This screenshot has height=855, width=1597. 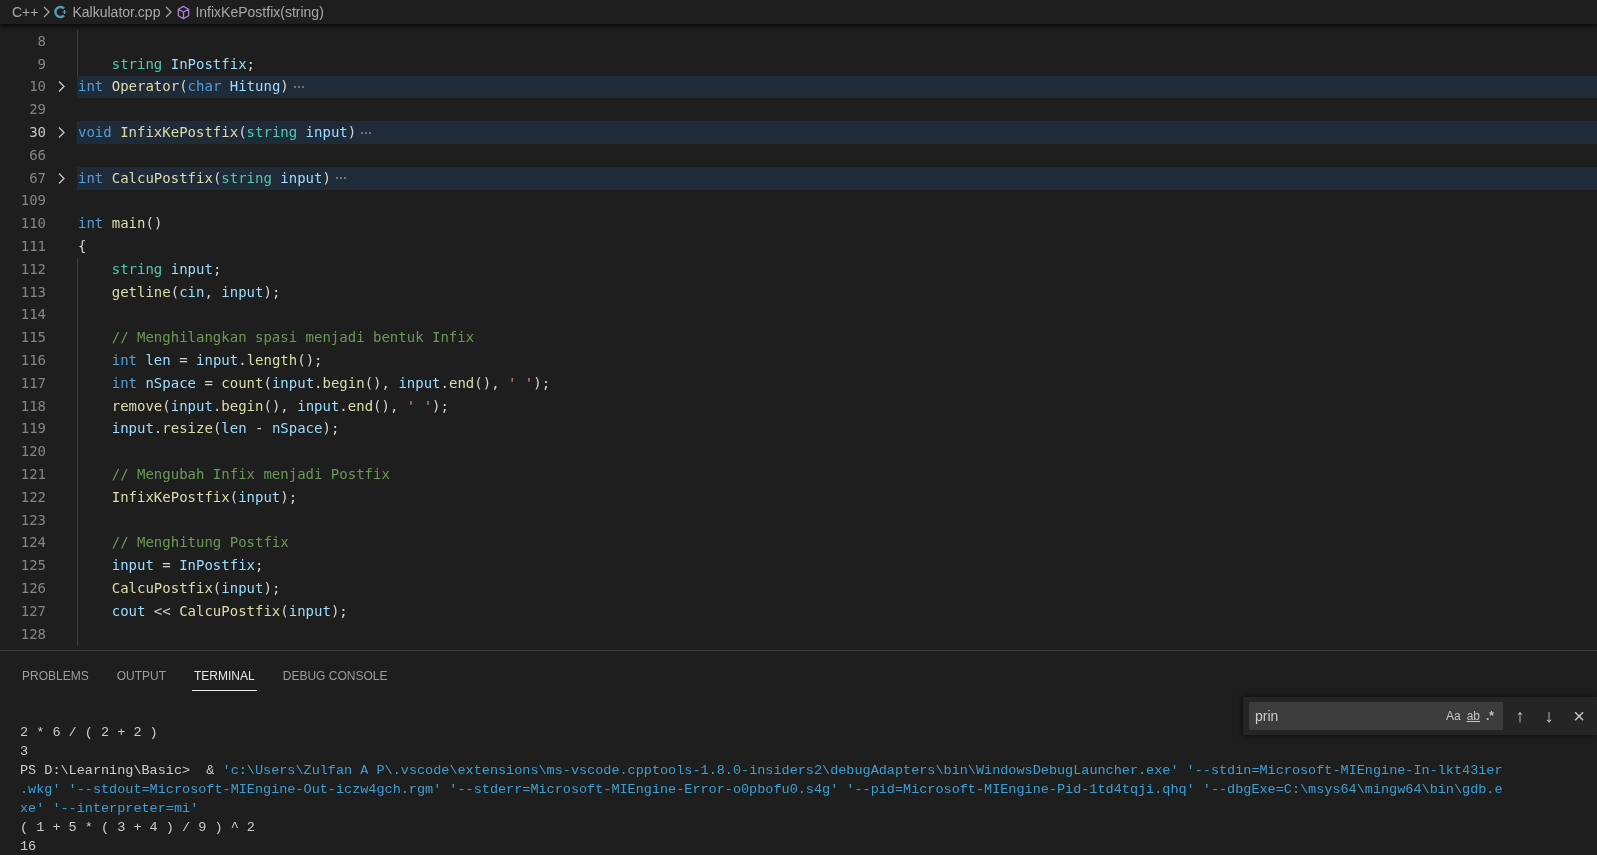 What do you see at coordinates (32, 338) in the screenshot?
I see `line-number: 115` at bounding box center [32, 338].